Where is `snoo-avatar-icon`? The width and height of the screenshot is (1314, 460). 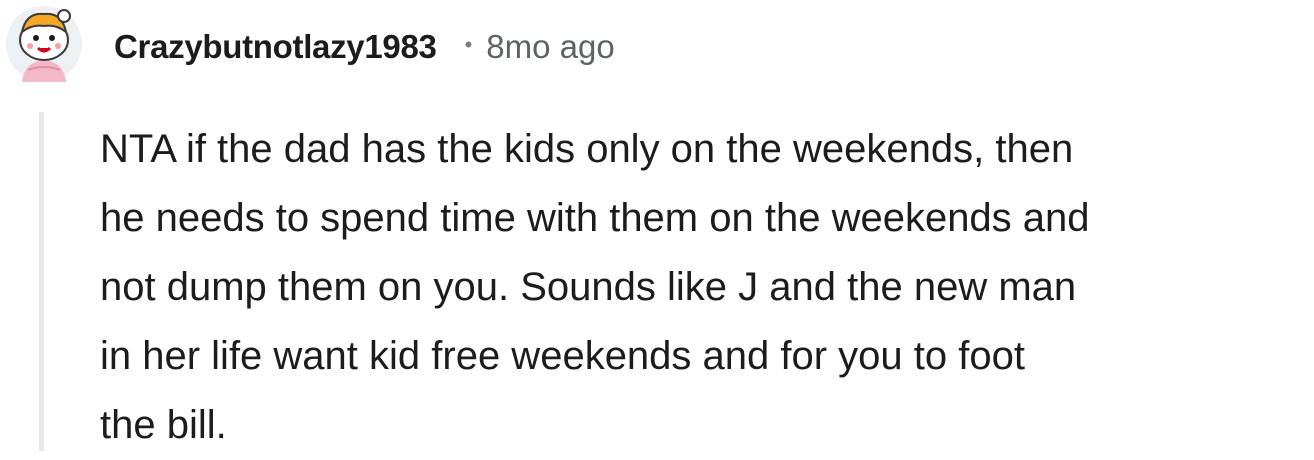 snoo-avatar-icon is located at coordinates (44, 44).